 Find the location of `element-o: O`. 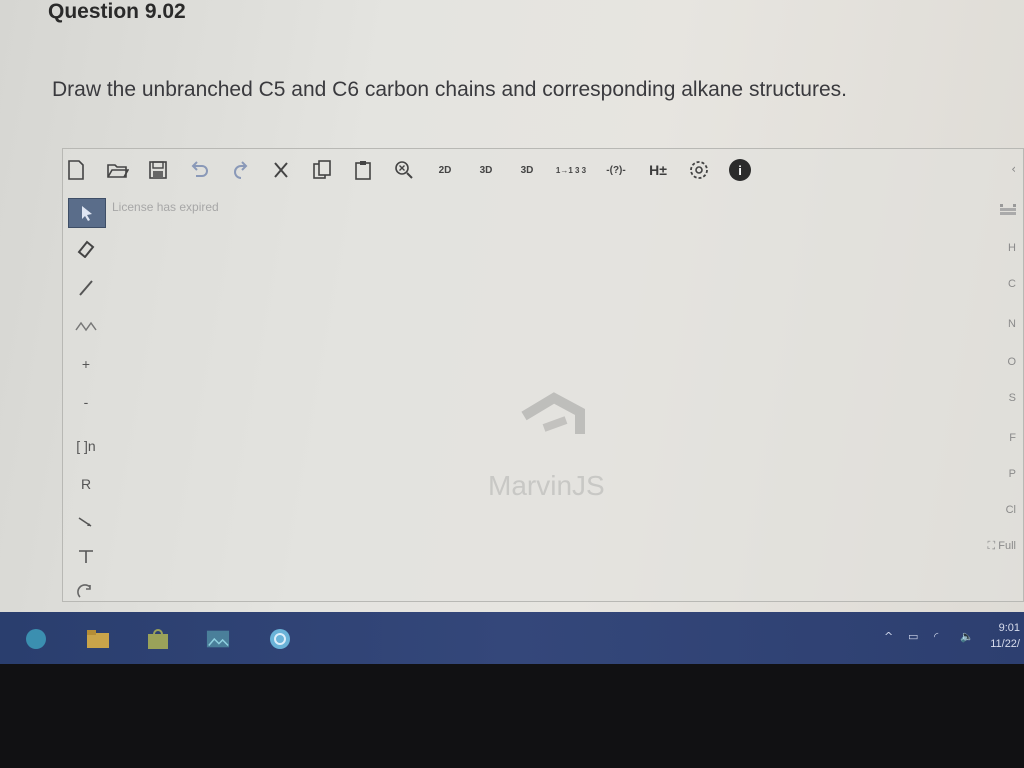

element-o: O is located at coordinates (1011, 362).